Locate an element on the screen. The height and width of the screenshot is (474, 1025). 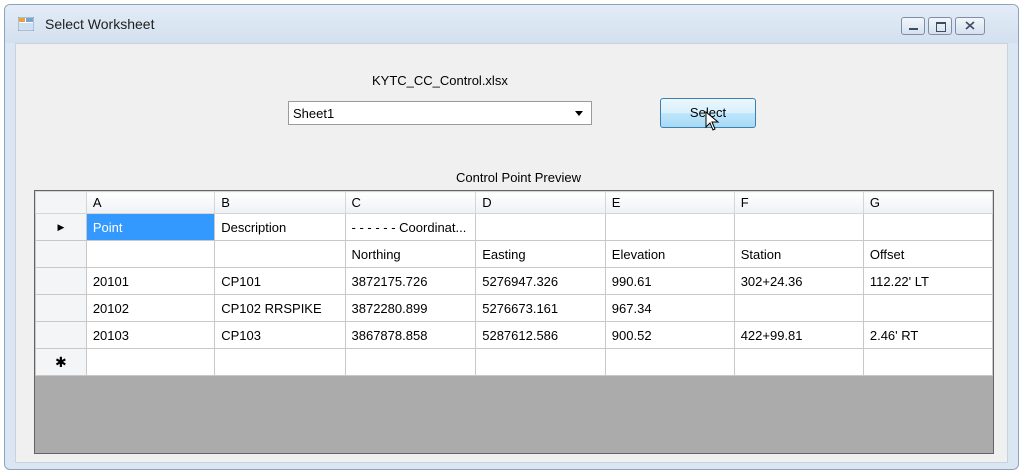
table-cell: 3872175.726 is located at coordinates (410, 281).